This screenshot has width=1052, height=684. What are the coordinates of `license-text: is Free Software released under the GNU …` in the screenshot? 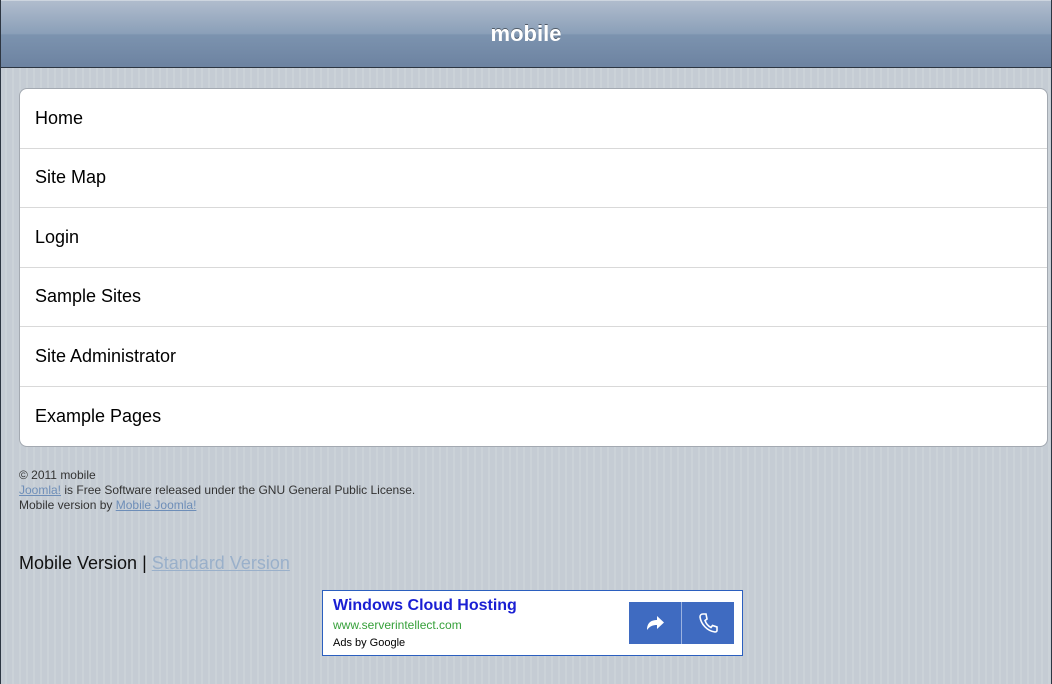 It's located at (238, 490).